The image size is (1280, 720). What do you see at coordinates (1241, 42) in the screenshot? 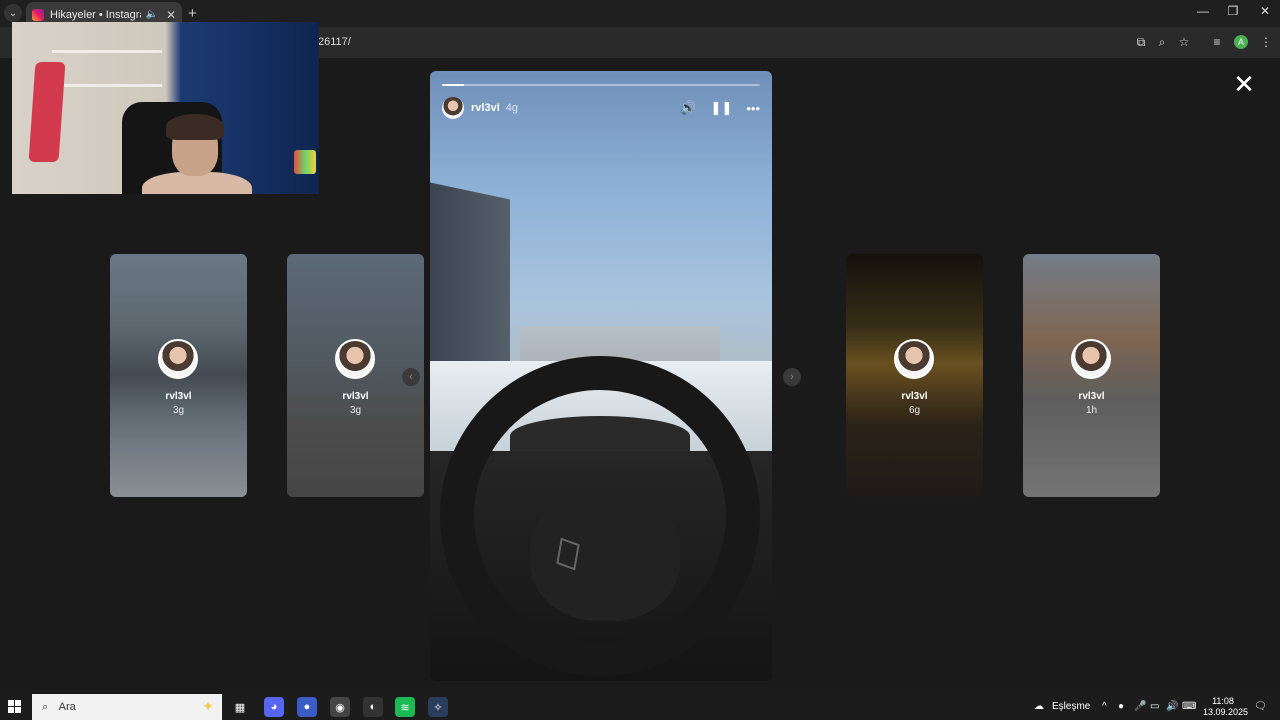
I see `profile-avatar: A` at bounding box center [1241, 42].